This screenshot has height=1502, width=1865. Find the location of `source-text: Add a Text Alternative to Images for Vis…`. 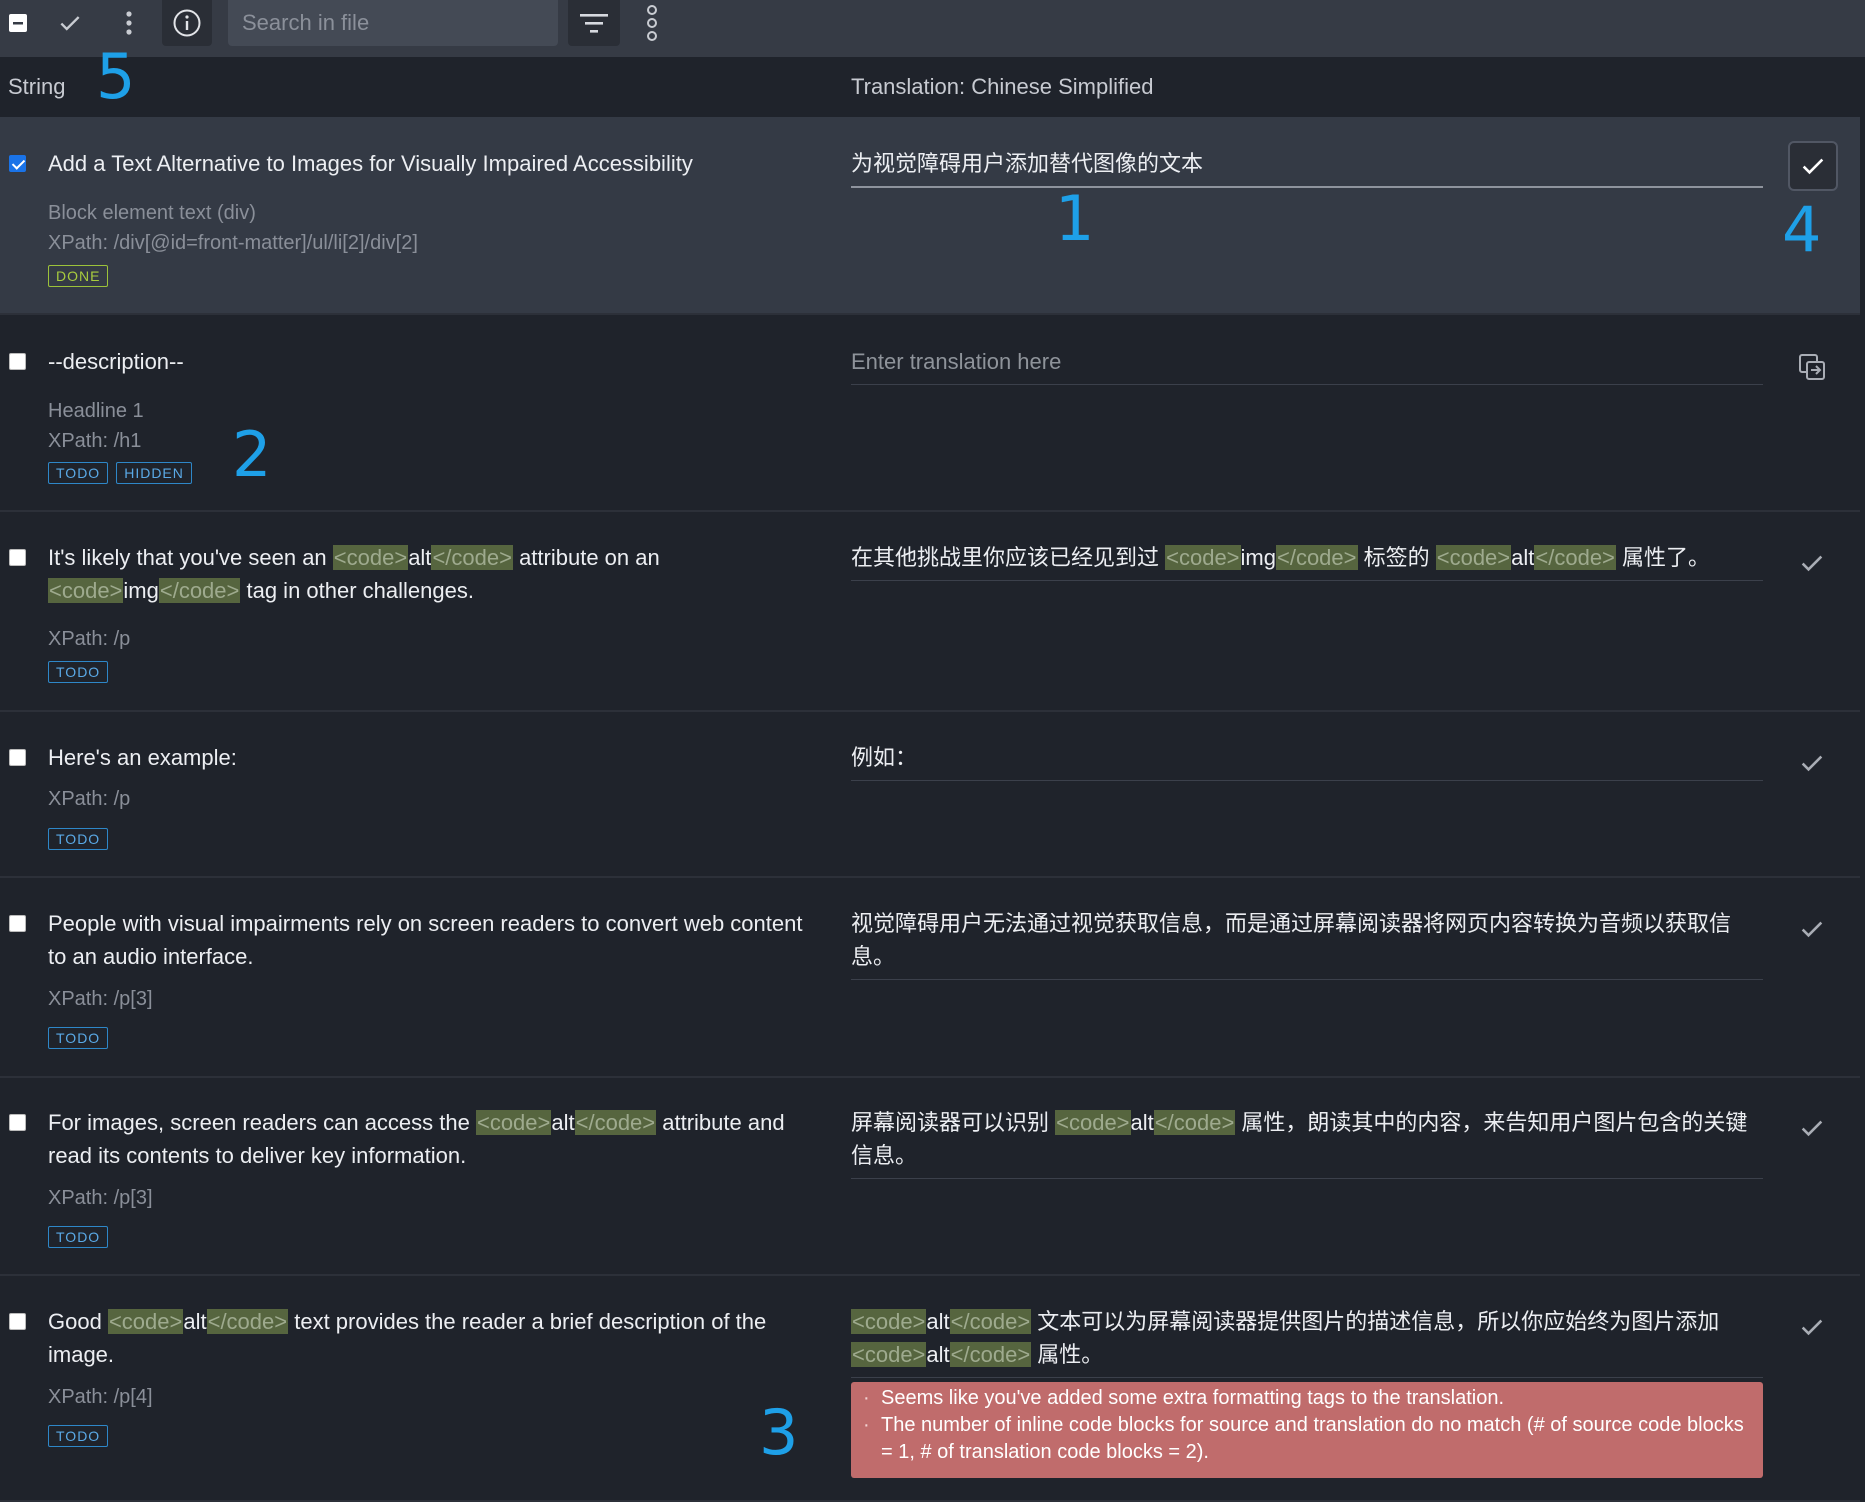

source-text: Add a Text Alternative to Images for Vis… is located at coordinates (370, 163).